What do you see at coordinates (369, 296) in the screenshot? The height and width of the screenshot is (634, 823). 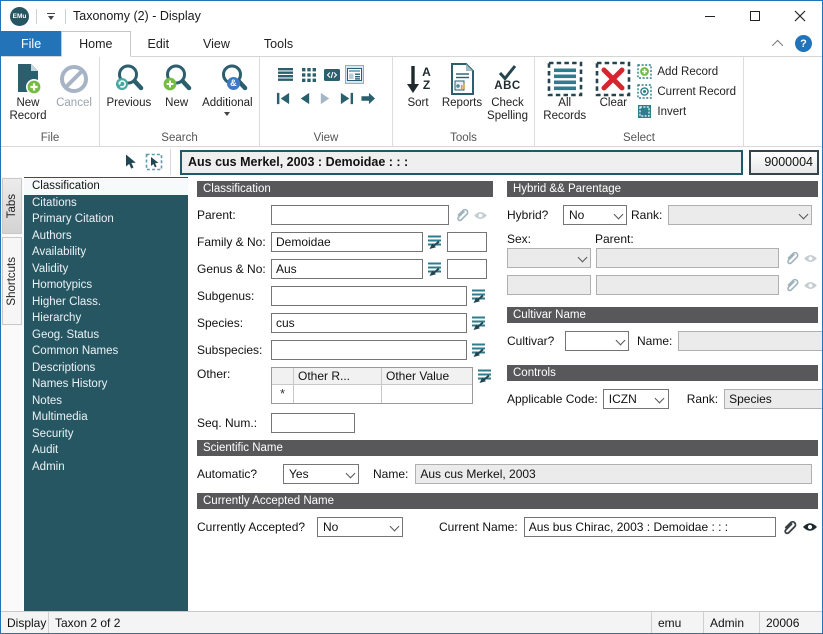 I see `subgenus-input` at bounding box center [369, 296].